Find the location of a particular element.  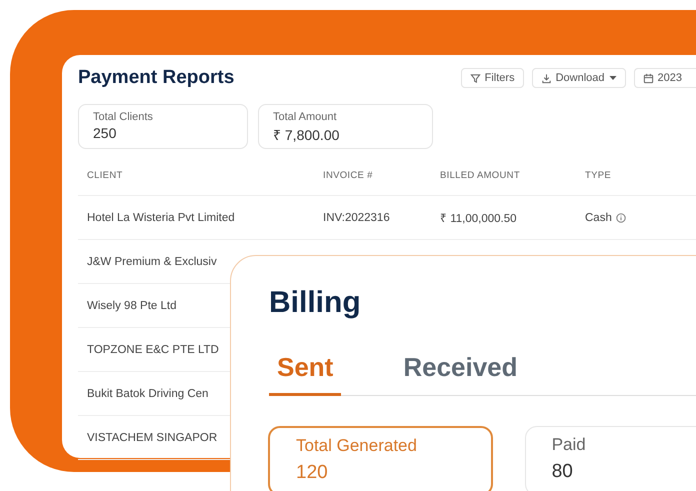

stat-value: 250 is located at coordinates (105, 133).